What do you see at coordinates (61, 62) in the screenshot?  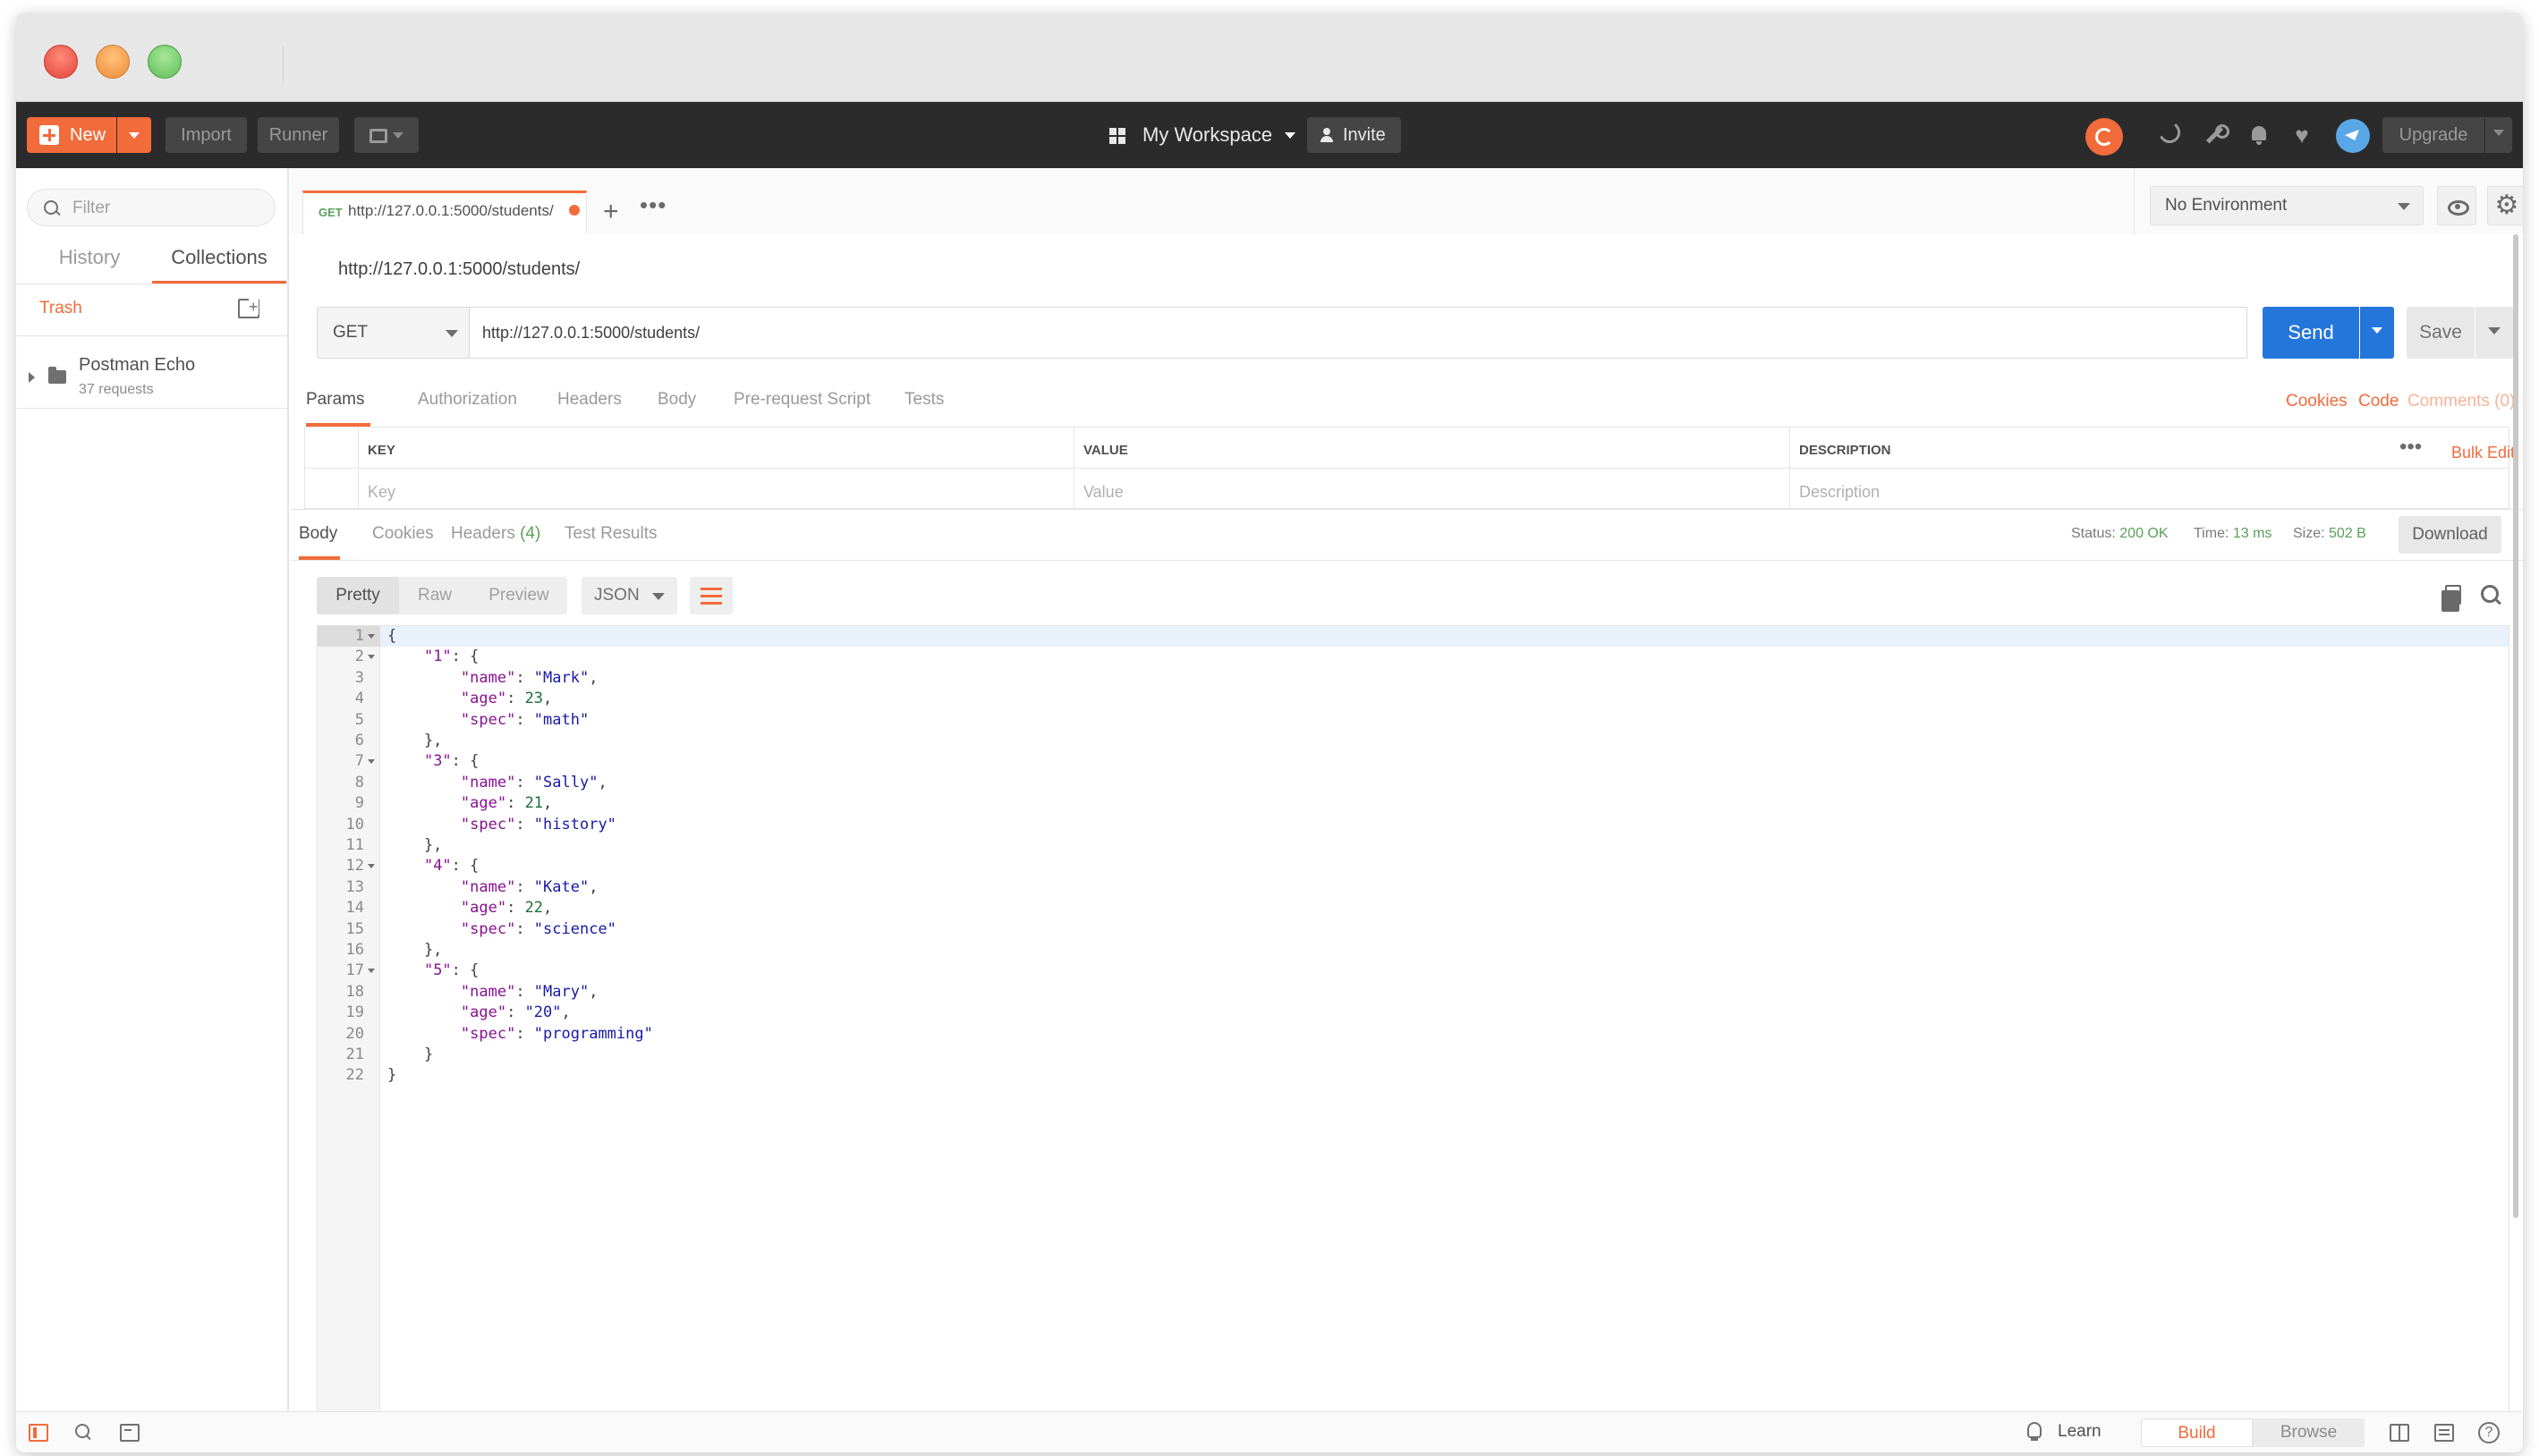 I see `close-window-button` at bounding box center [61, 62].